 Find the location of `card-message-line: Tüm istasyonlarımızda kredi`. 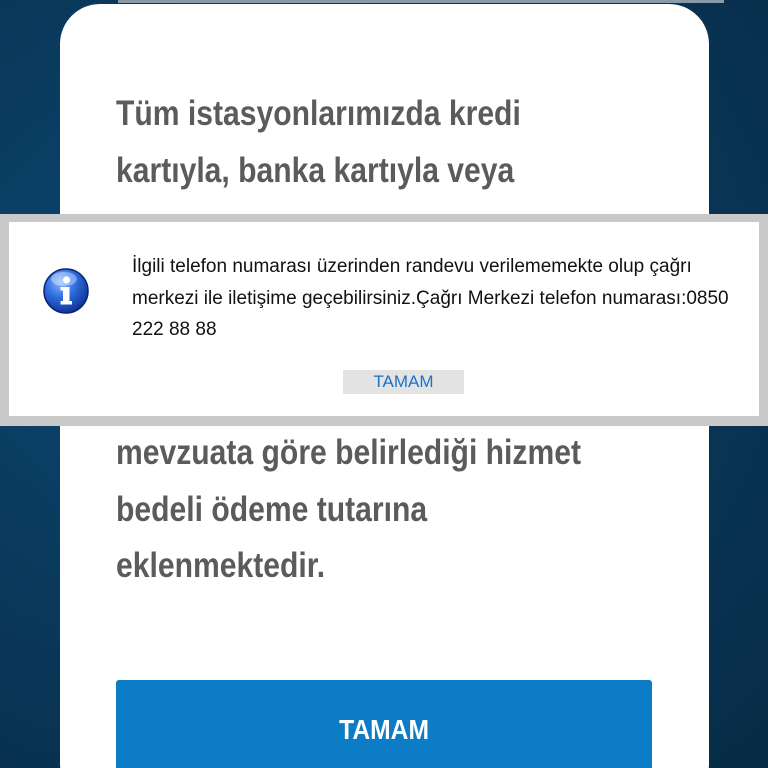

card-message-line: Tüm istasyonlarımızda kredi is located at coordinates (318, 113).